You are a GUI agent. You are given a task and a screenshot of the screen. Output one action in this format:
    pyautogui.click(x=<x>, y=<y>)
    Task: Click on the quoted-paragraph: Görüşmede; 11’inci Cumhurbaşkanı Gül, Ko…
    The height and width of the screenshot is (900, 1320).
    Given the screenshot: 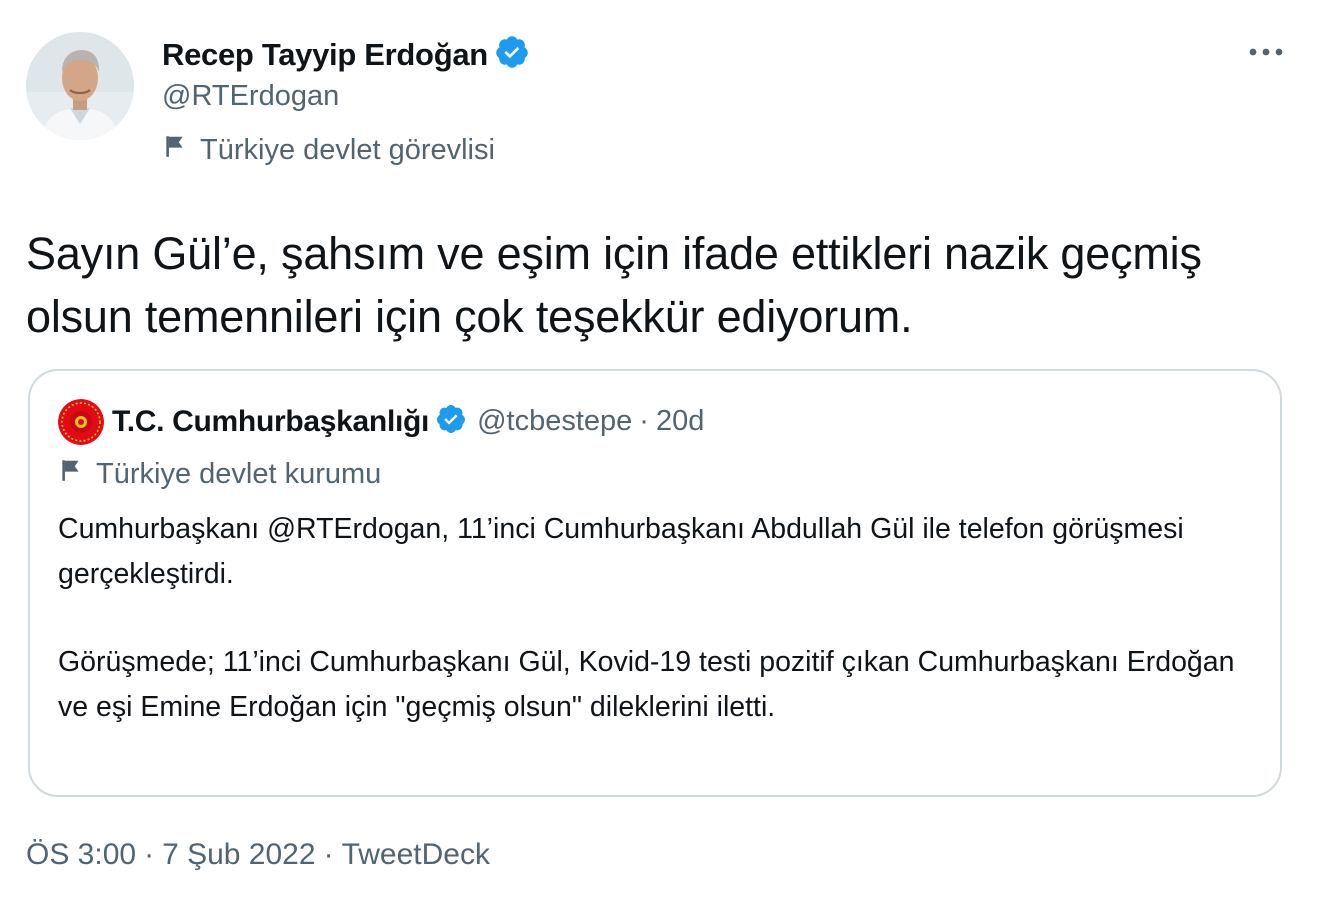 What is the action you would take?
    pyautogui.click(x=646, y=684)
    